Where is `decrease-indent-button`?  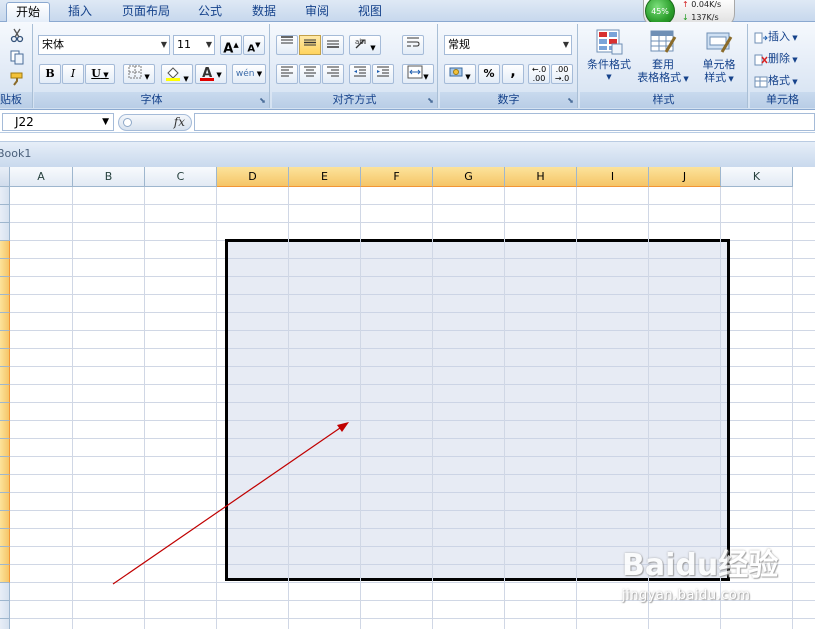
decrease-indent-button is located at coordinates (360, 74).